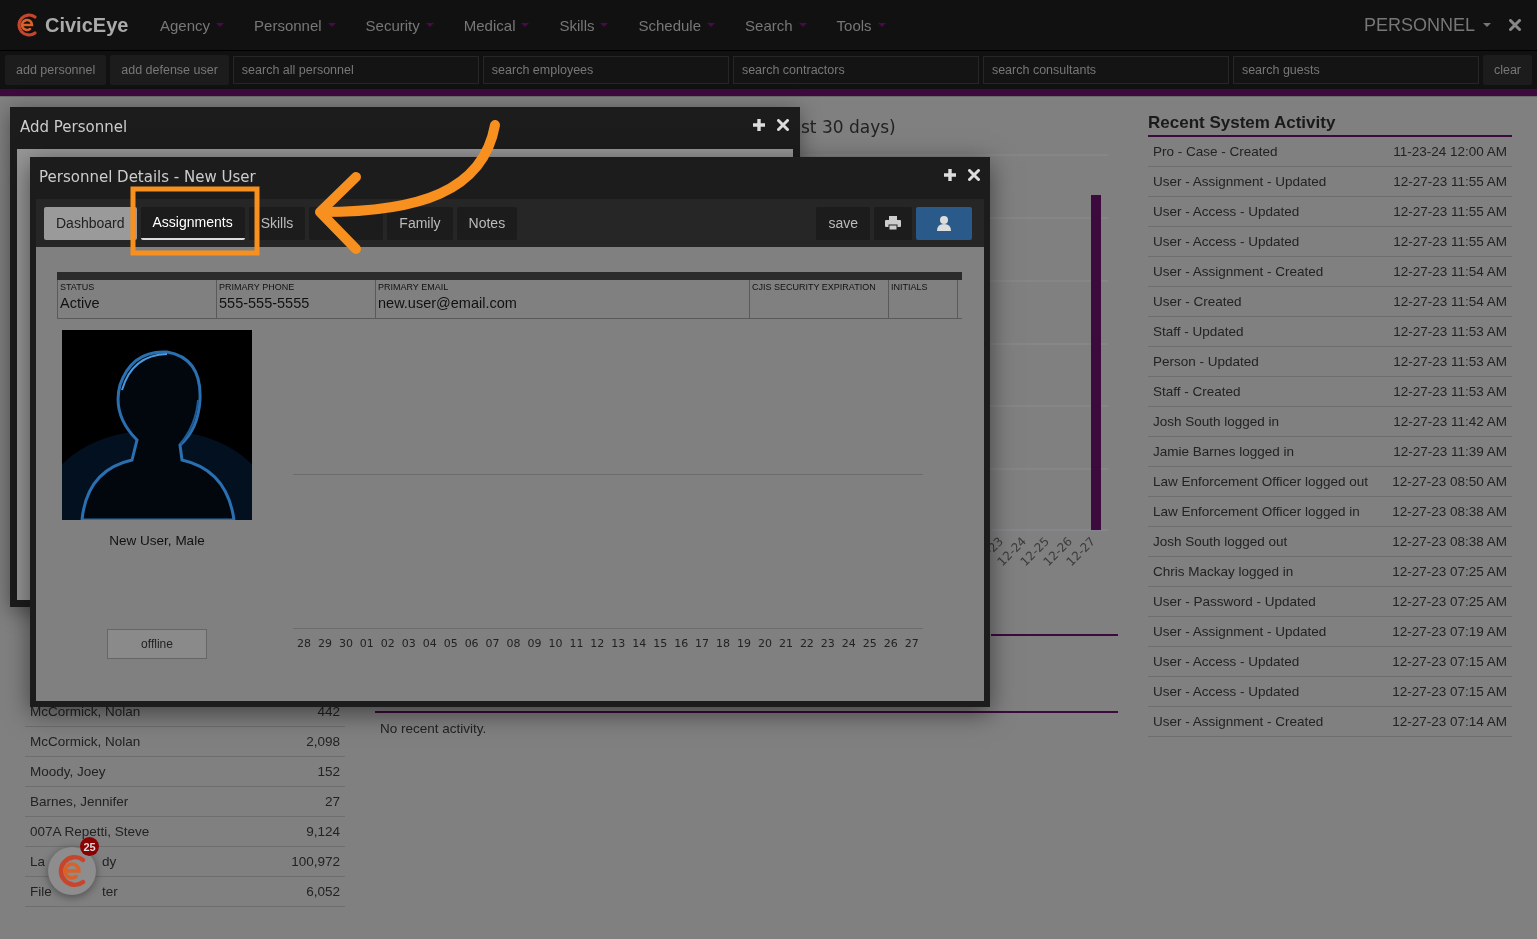 The height and width of the screenshot is (939, 1537). What do you see at coordinates (265, 303) in the screenshot?
I see `field-value: 555-555-5555` at bounding box center [265, 303].